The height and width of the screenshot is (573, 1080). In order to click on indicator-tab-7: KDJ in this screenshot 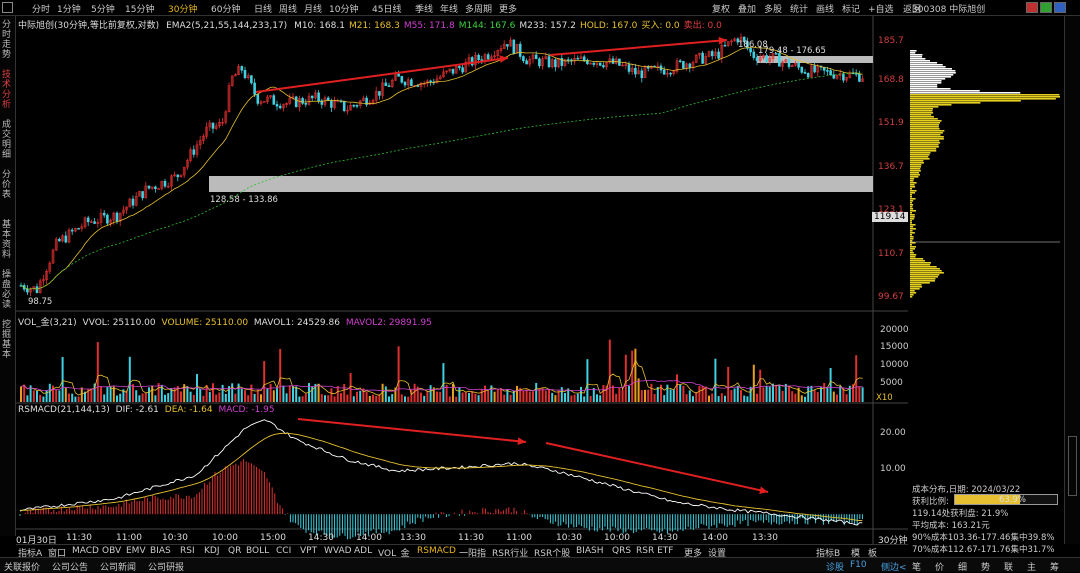, I will do `click(212, 551)`.